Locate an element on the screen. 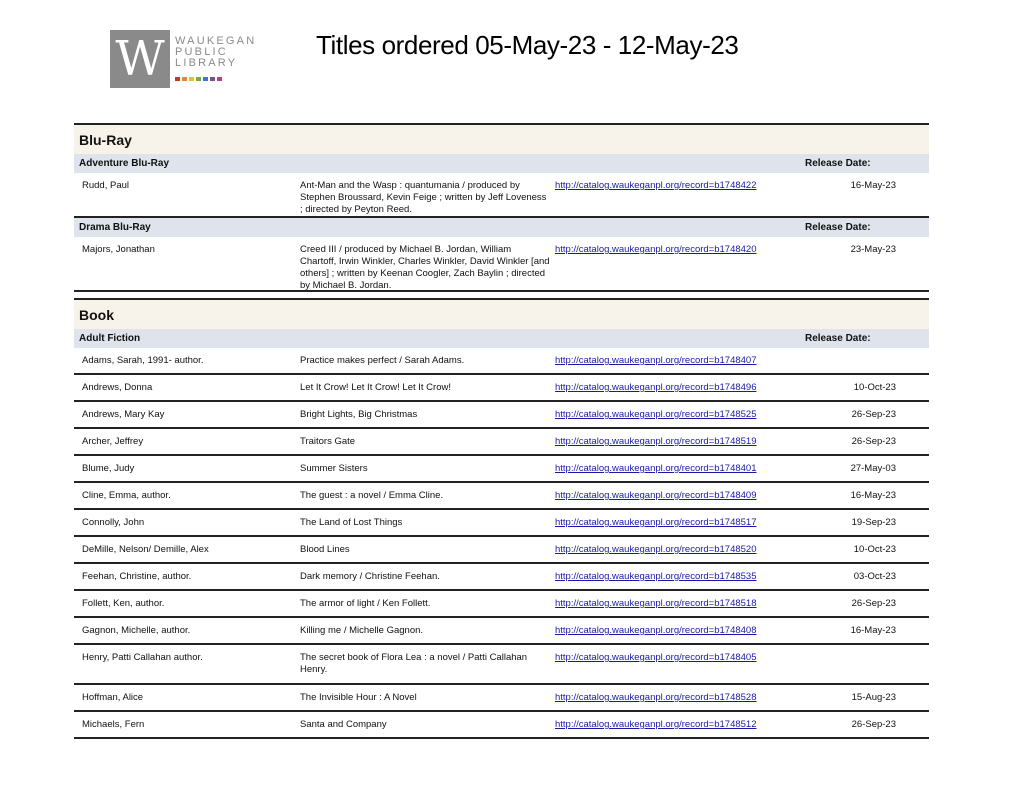  author-cell: Andrews, Donna is located at coordinates (117, 387).